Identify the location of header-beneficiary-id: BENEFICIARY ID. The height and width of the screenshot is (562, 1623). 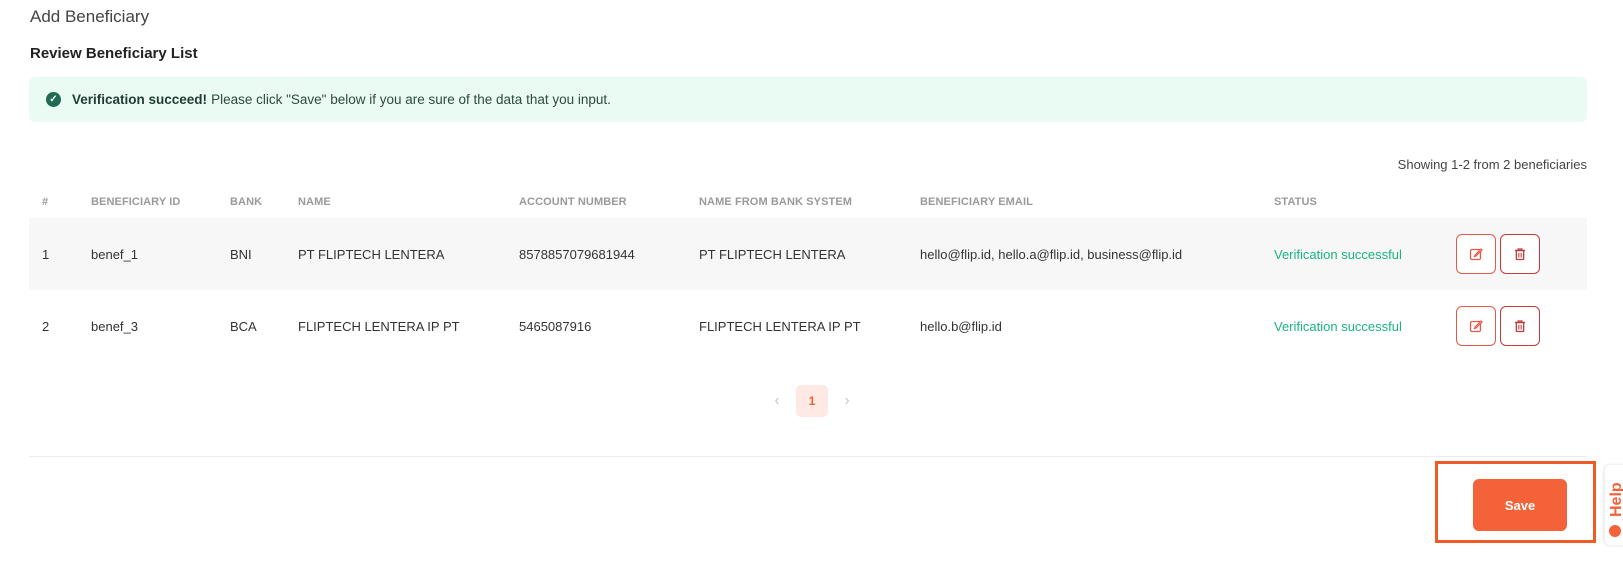
(136, 202).